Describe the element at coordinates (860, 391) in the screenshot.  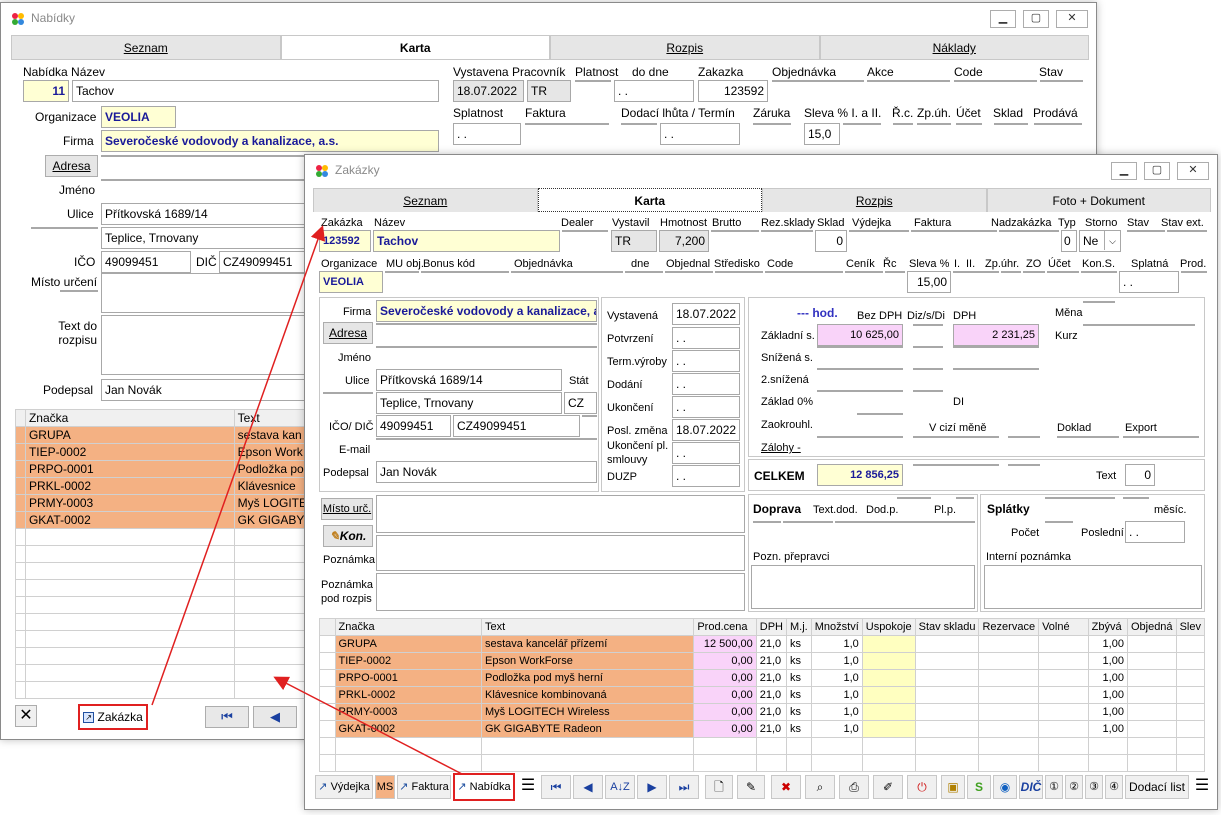
I see `zaklad0-bez-field` at that location.